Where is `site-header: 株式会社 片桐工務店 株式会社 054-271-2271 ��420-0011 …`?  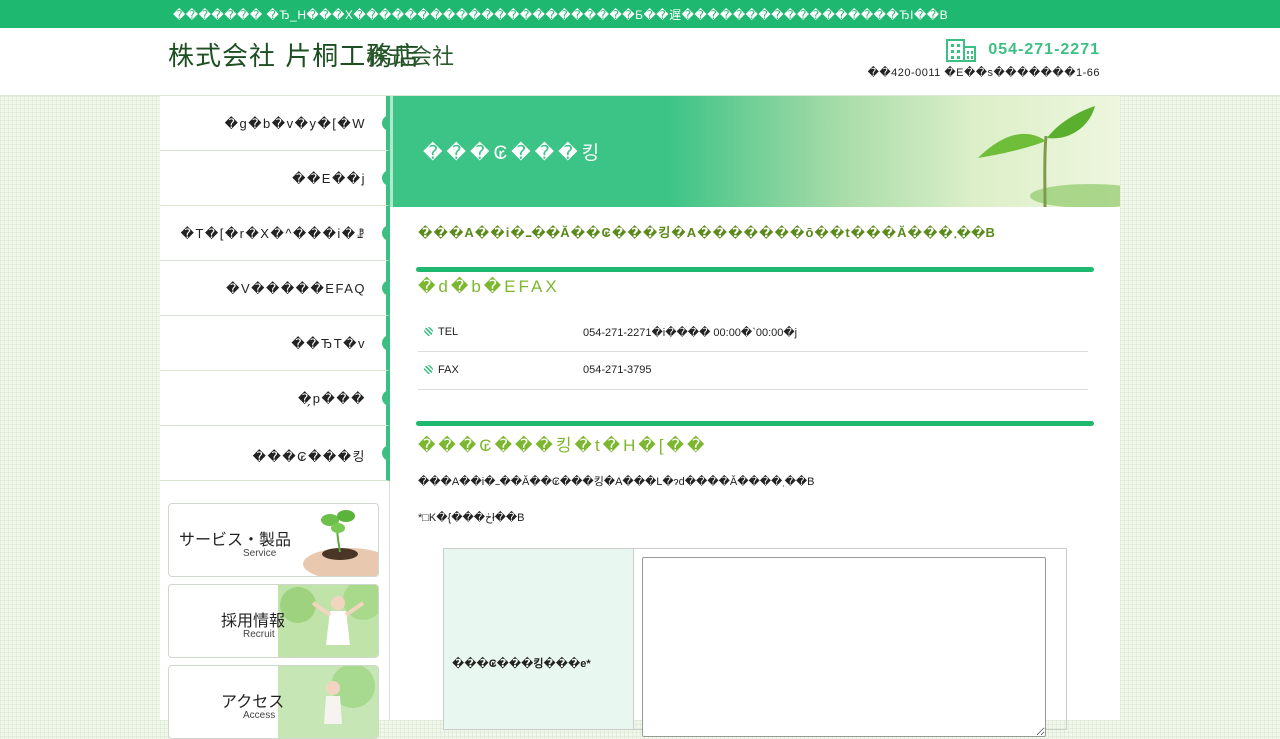 site-header: 株式会社 片桐工務店 株式会社 054-271-2271 ��420-0011 … is located at coordinates (640, 62).